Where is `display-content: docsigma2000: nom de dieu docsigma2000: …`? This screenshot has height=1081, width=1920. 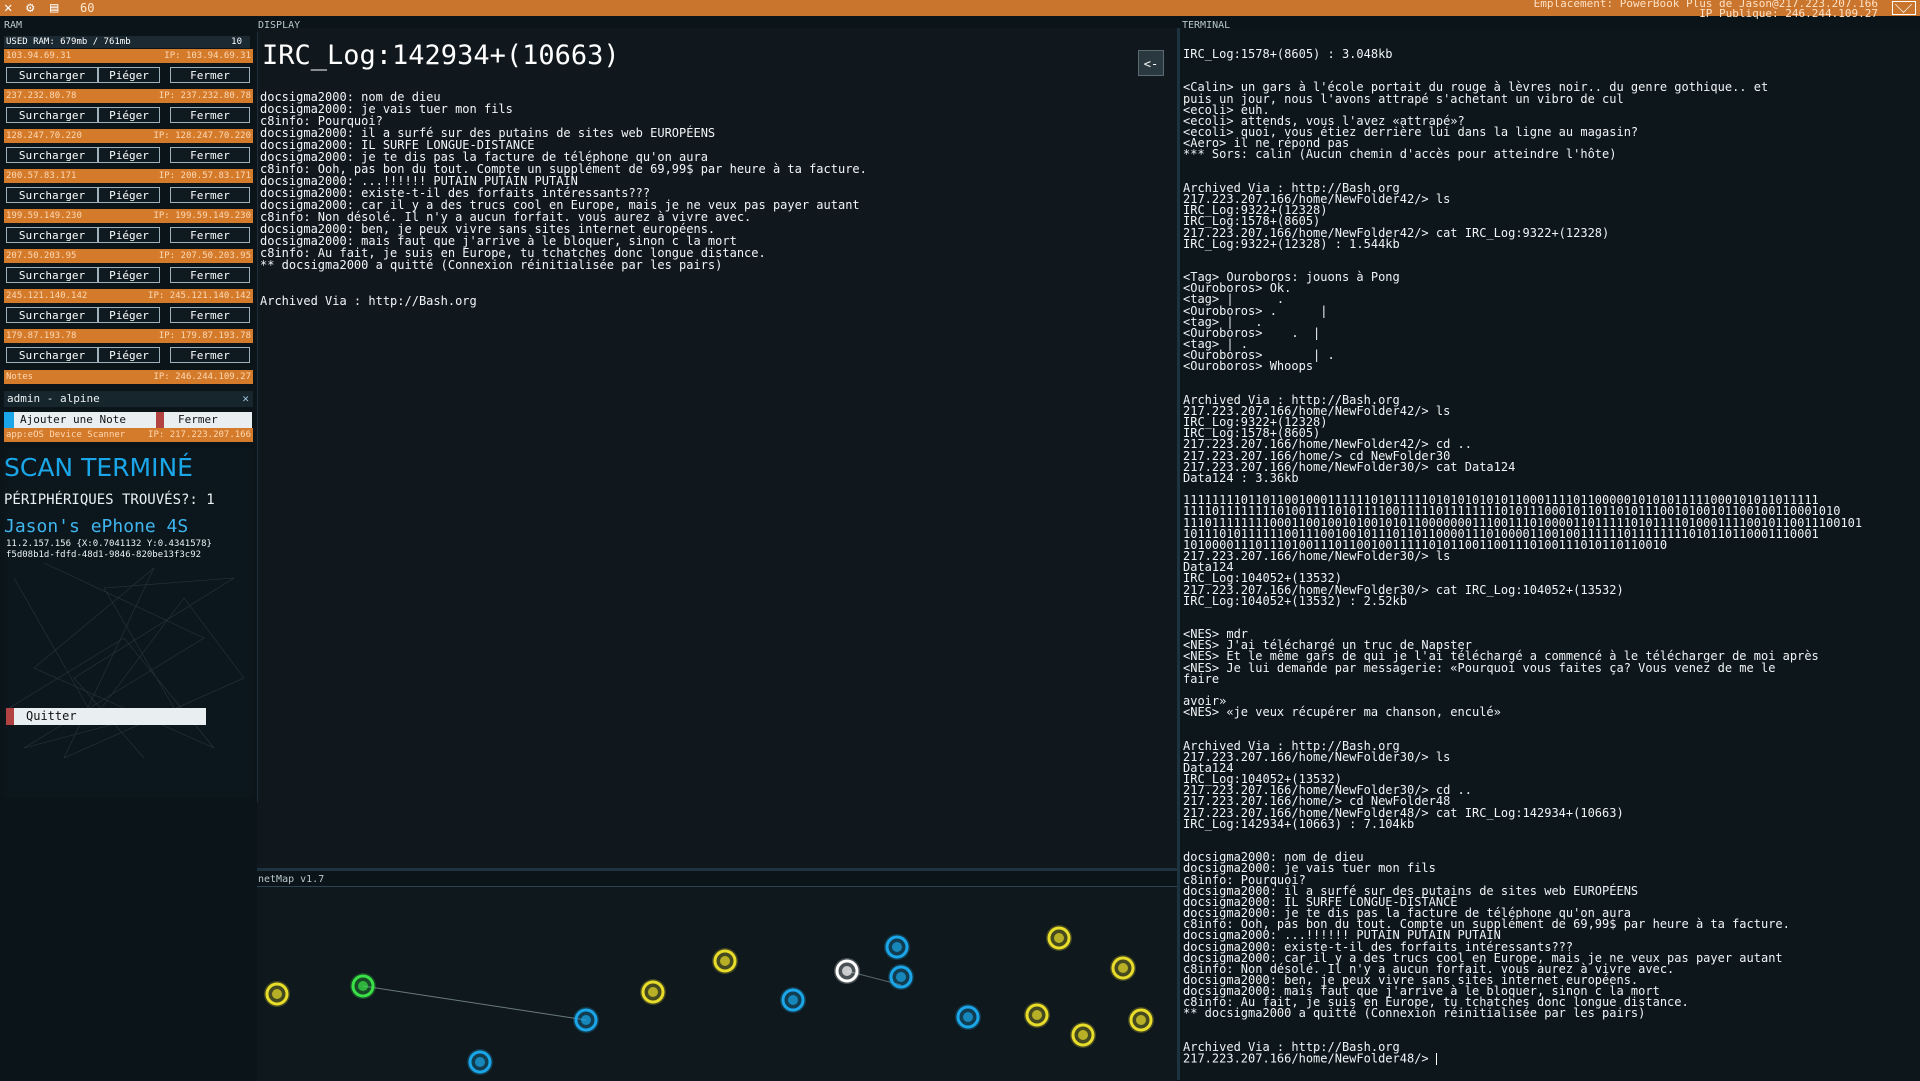 display-content: docsigma2000: nom de dieu docsigma2000: … is located at coordinates (563, 199).